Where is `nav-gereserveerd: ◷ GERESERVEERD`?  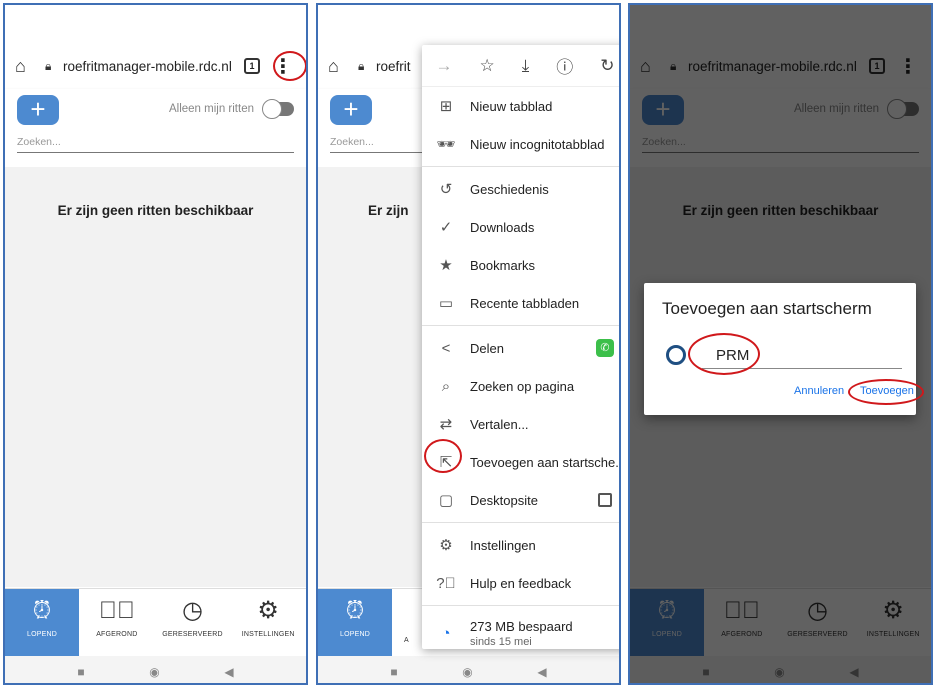 nav-gereserveerd: ◷ GERESERVEERD is located at coordinates (193, 622).